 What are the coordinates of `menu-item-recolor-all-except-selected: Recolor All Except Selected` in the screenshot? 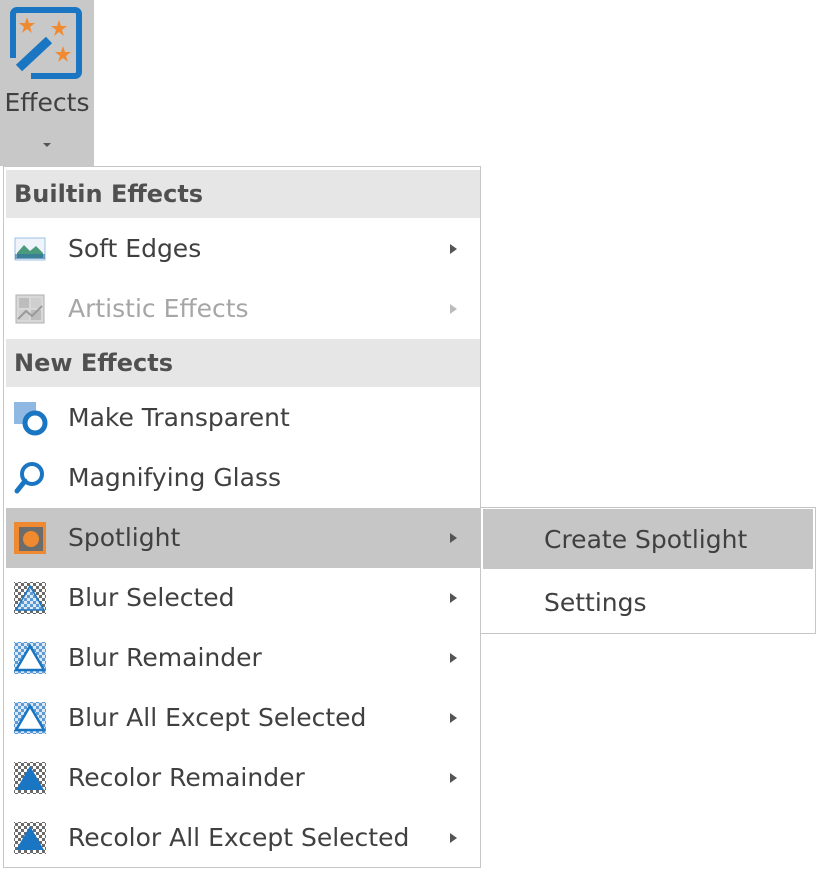 It's located at (243, 838).